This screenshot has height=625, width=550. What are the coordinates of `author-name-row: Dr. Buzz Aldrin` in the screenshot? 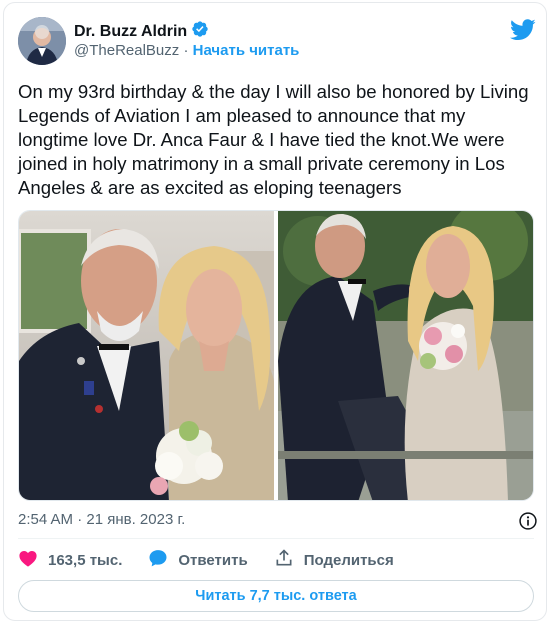 It's located at (141, 31).